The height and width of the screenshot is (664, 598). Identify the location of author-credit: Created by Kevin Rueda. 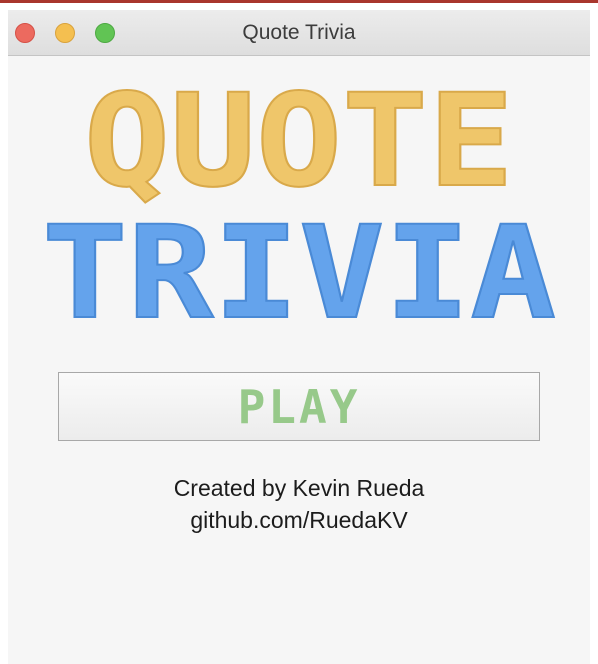
(299, 488).